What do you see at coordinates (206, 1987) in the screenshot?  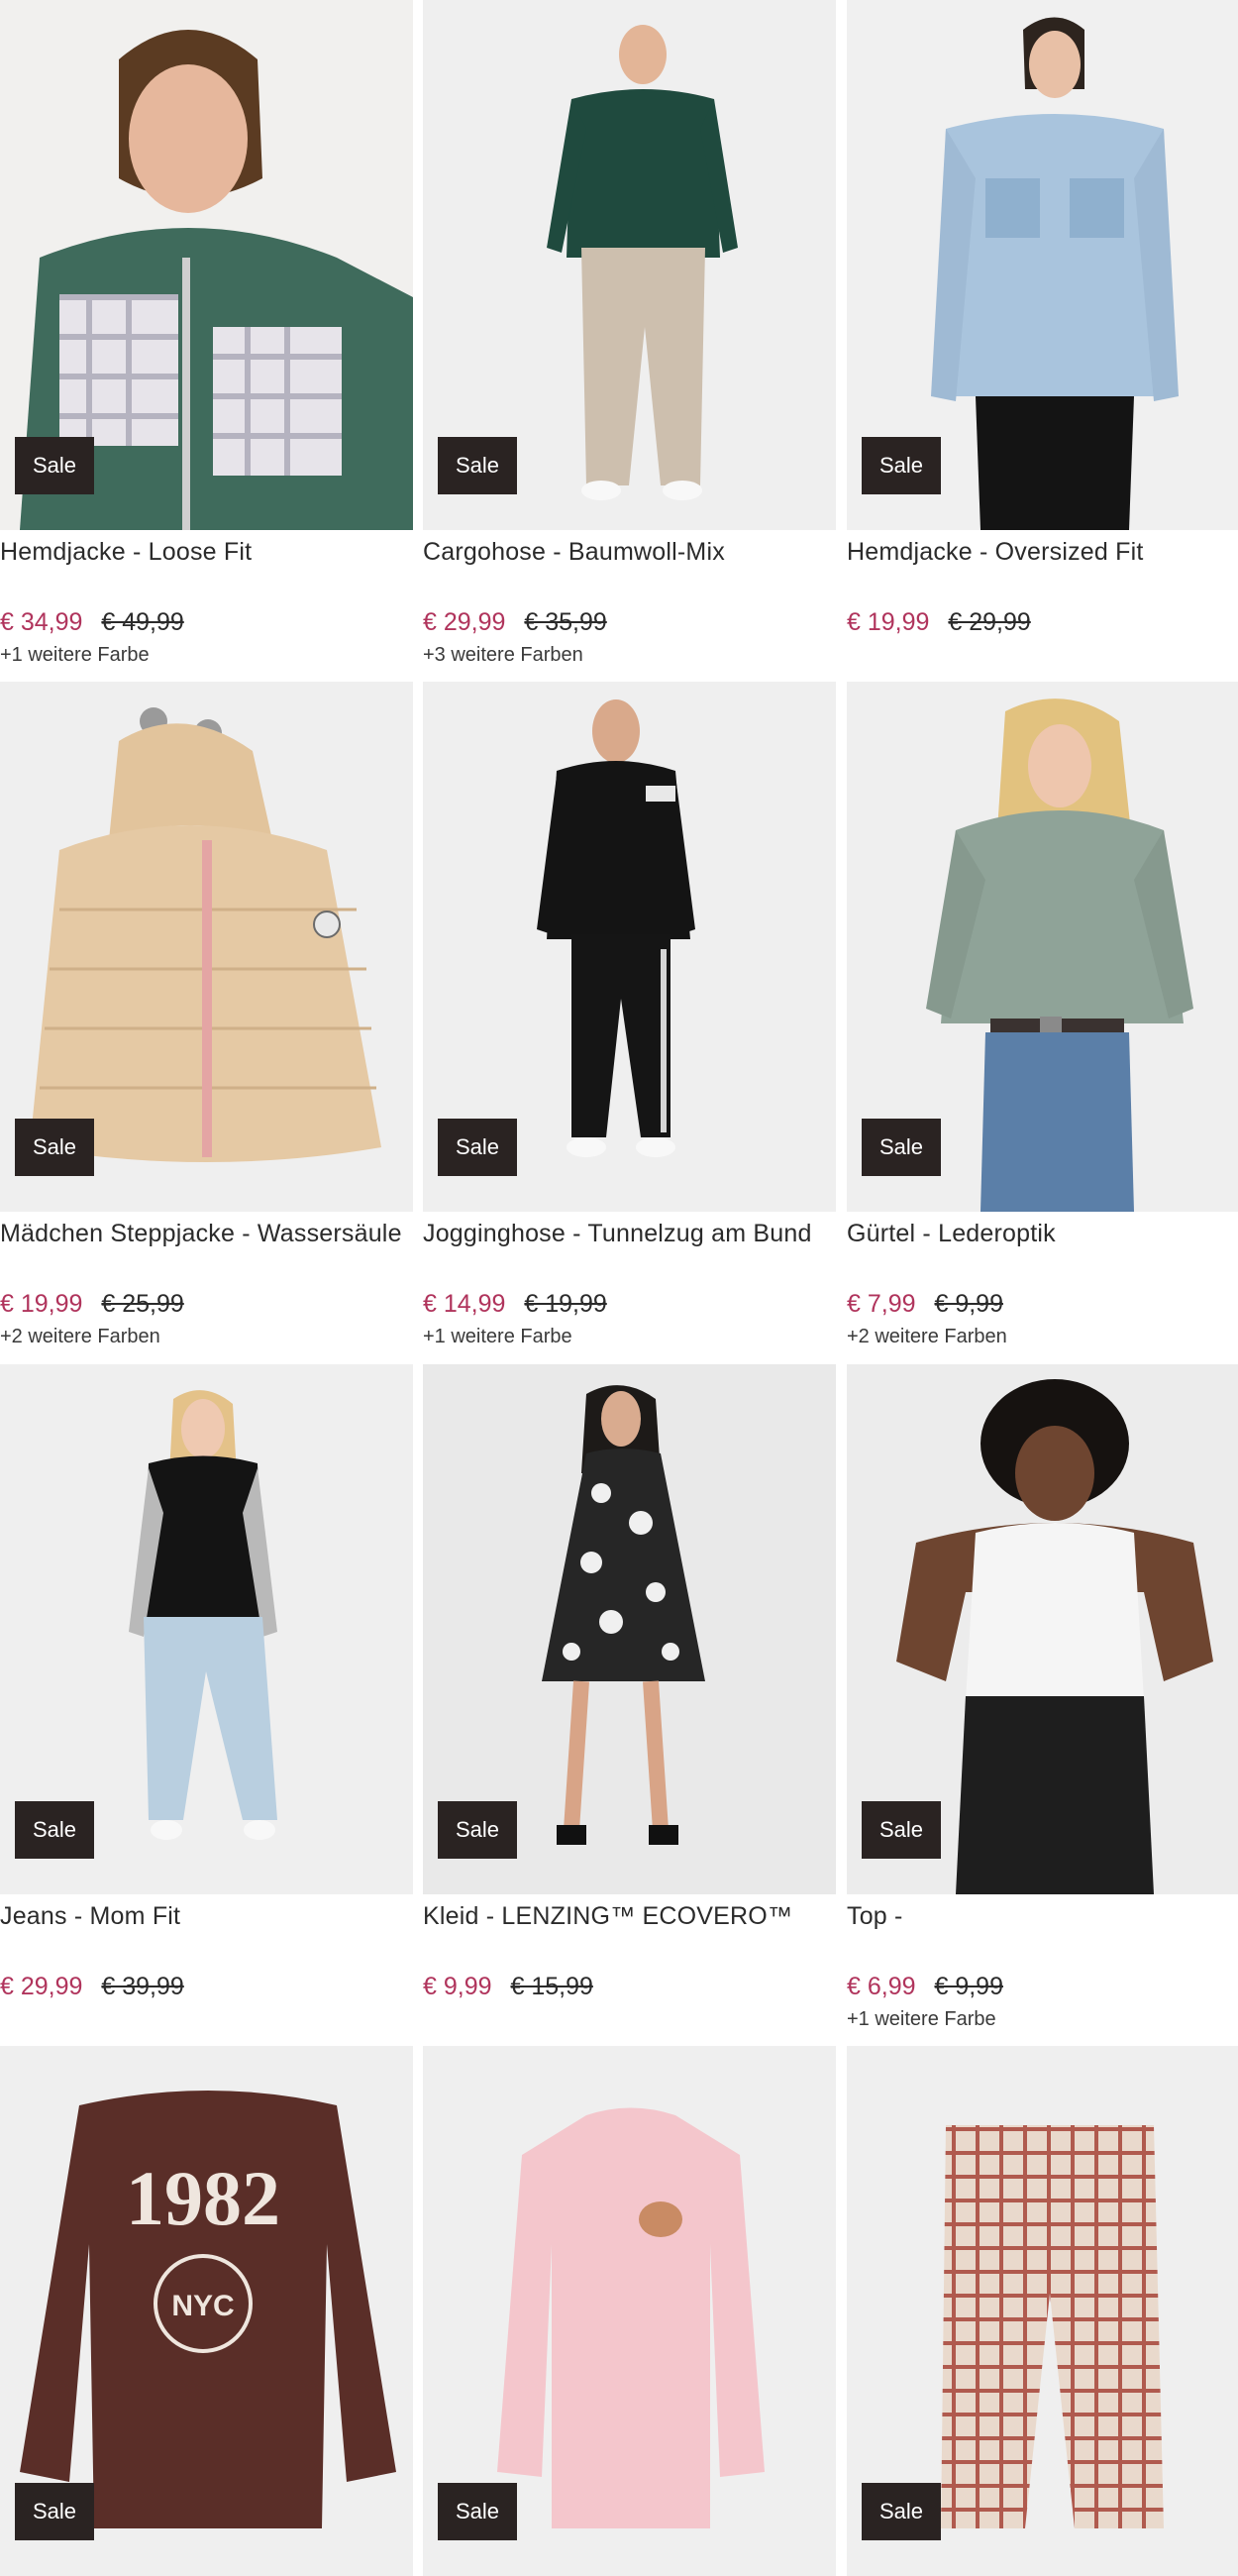 I see `price-row: € 29,99 € 39,99` at bounding box center [206, 1987].